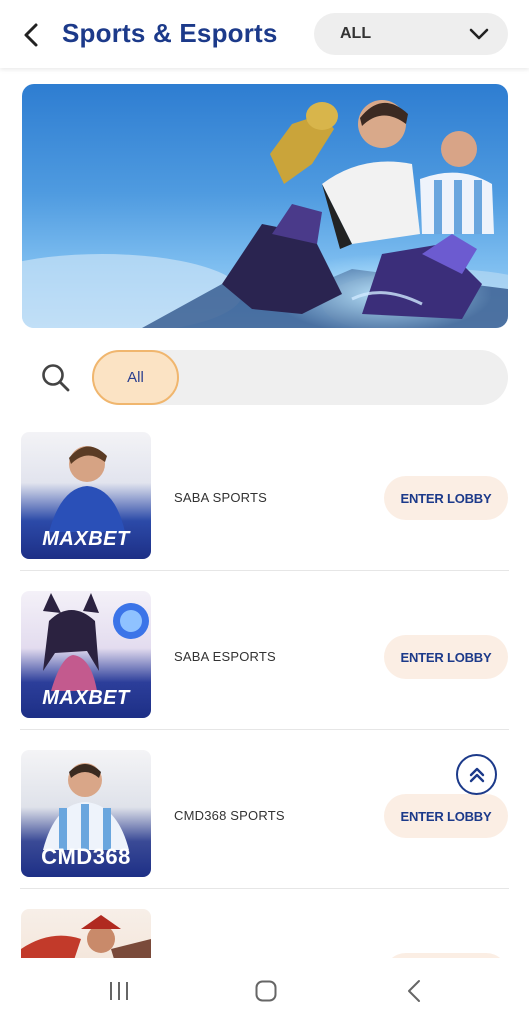 The width and height of the screenshot is (529, 1024). I want to click on filter-selected-value: ALL, so click(356, 33).